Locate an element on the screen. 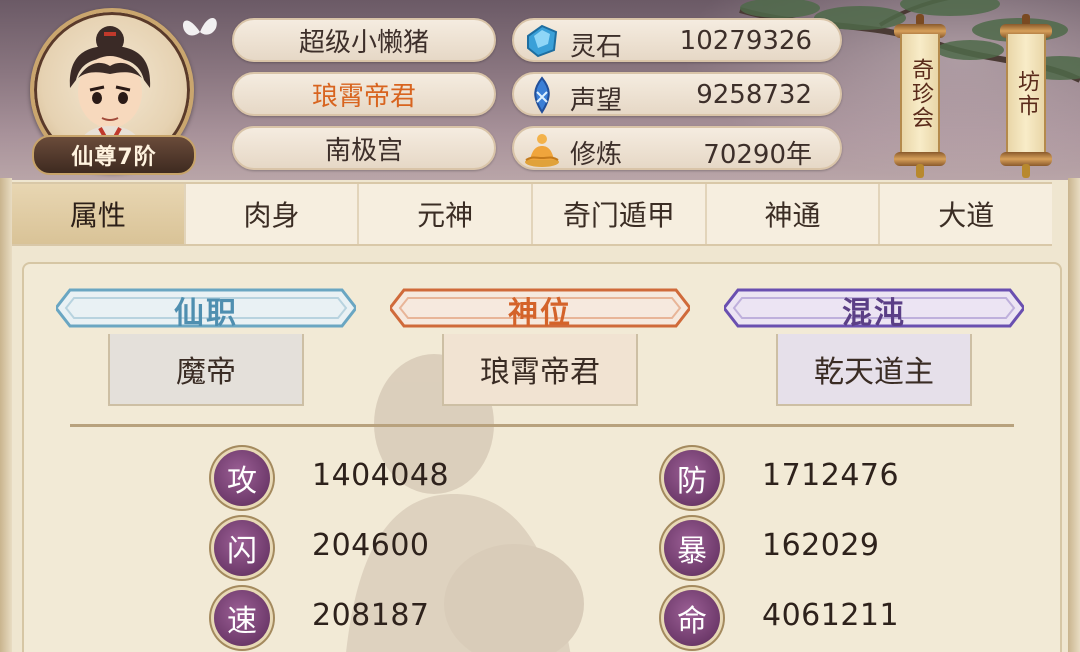 The width and height of the screenshot is (1080, 652). rank-badge: 仙尊7阶 is located at coordinates (114, 155).